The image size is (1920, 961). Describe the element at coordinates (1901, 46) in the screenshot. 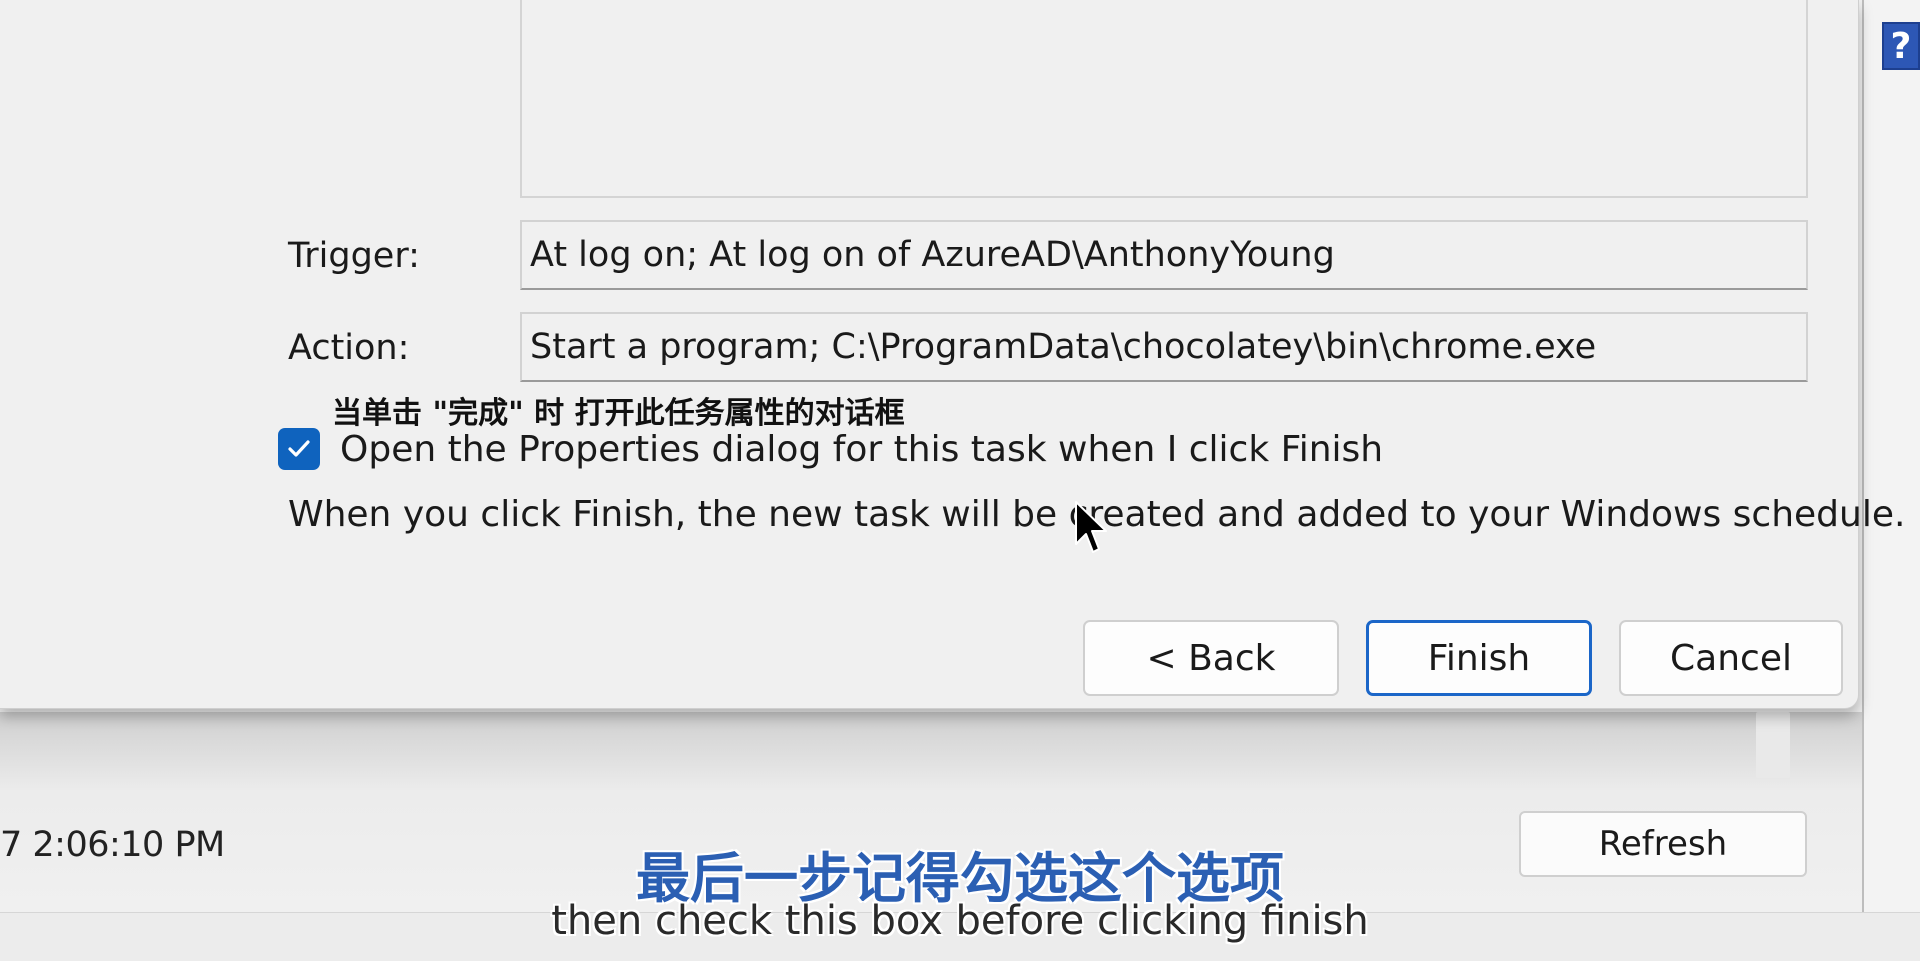

I see `help-icon: ?` at that location.